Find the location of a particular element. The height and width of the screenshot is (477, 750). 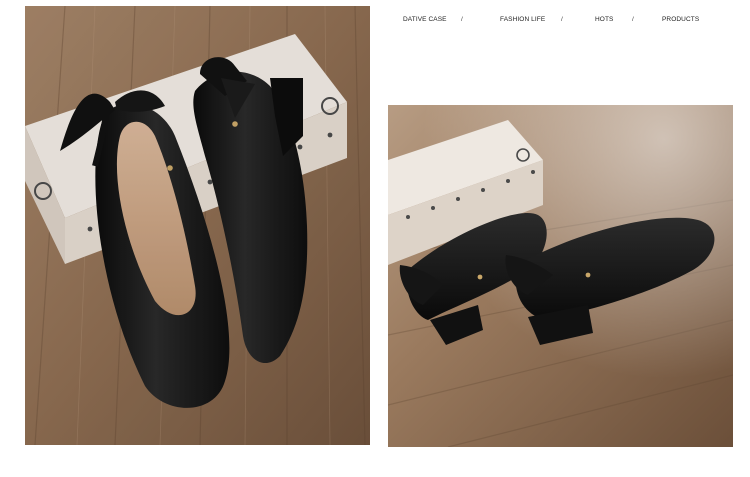

nav-item-dative-case: DATIVE CASE is located at coordinates (425, 19).